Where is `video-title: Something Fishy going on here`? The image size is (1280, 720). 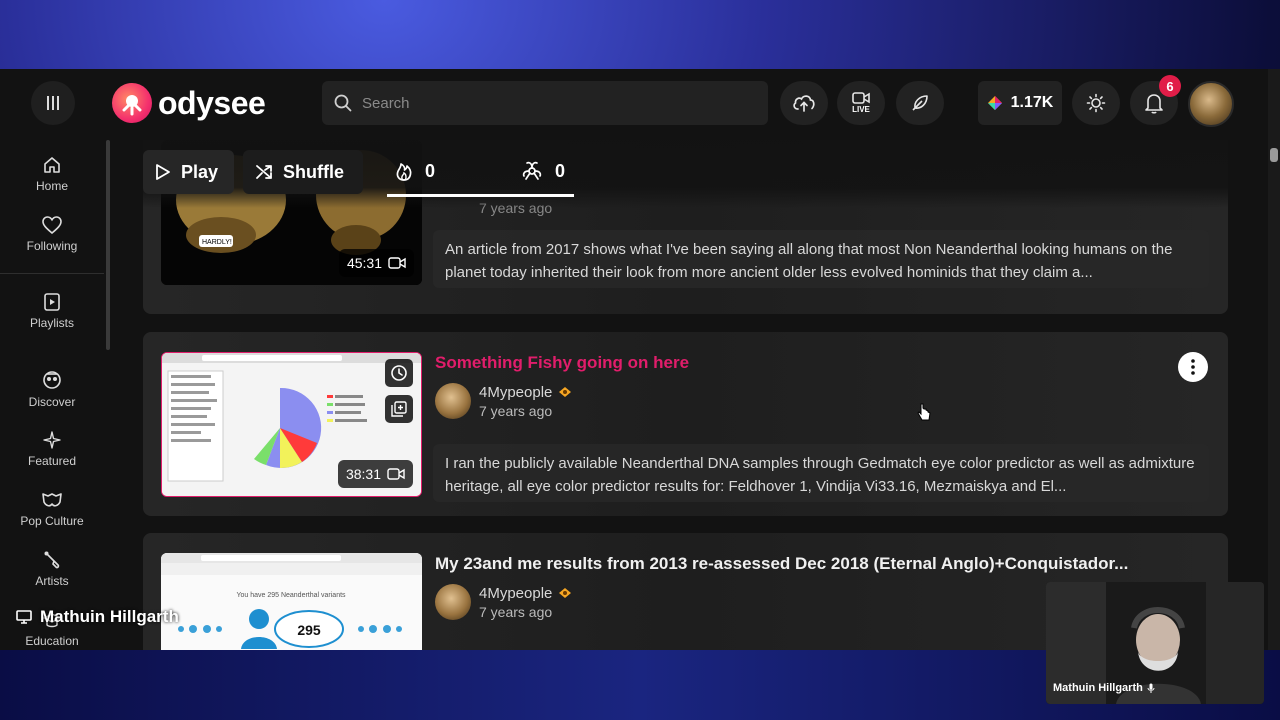
video-title: Something Fishy going on here is located at coordinates (562, 363).